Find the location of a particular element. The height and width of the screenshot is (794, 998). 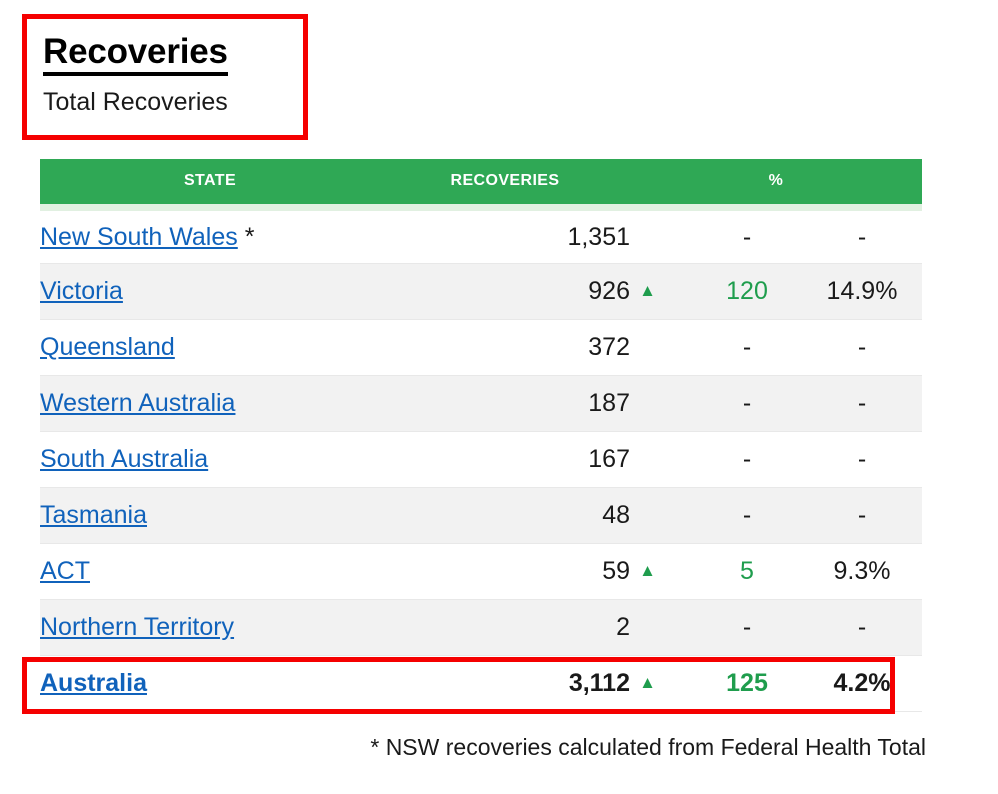

cell-recoveries-value: 926 is located at coordinates (505, 291).